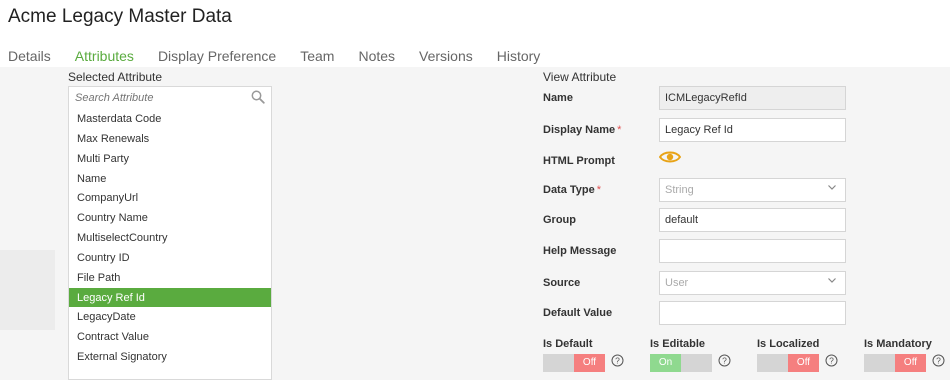 Image resolution: width=950 pixels, height=380 pixels. I want to click on tab-attributes: Attributes, so click(104, 56).